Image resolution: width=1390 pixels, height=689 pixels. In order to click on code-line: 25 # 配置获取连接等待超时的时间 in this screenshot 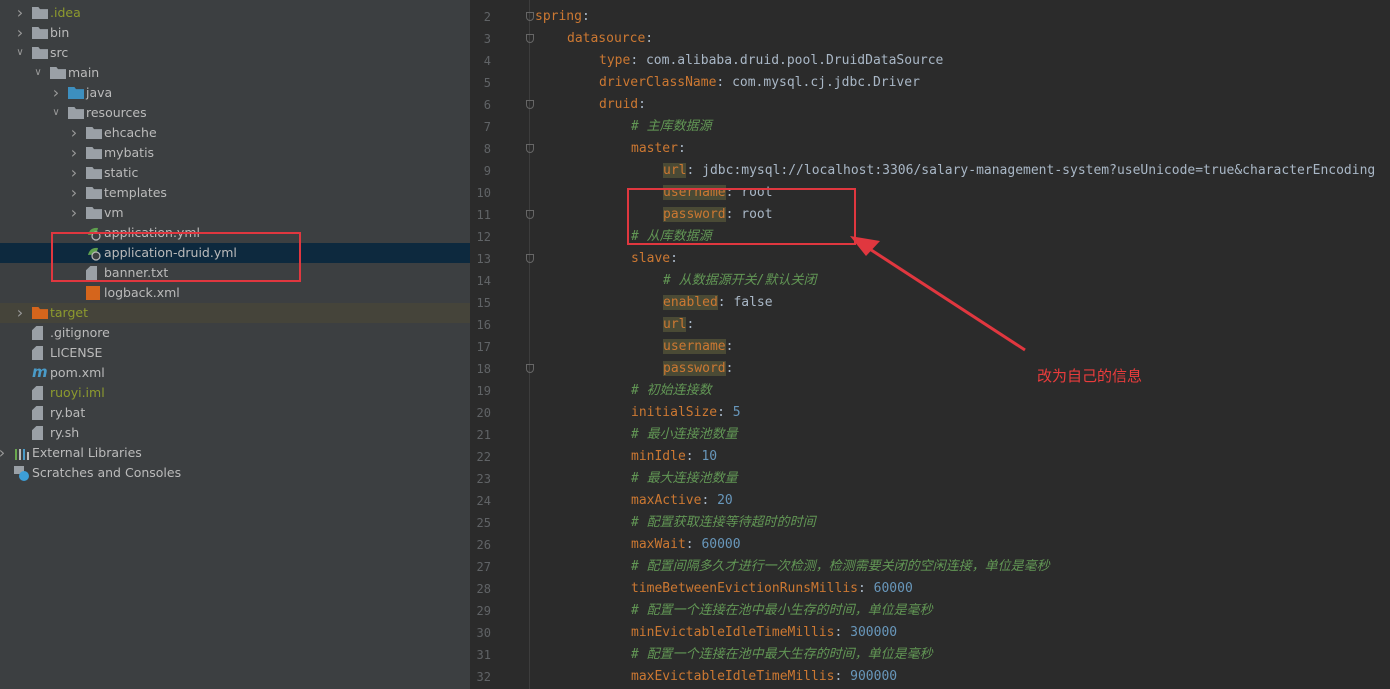, I will do `click(930, 523)`.